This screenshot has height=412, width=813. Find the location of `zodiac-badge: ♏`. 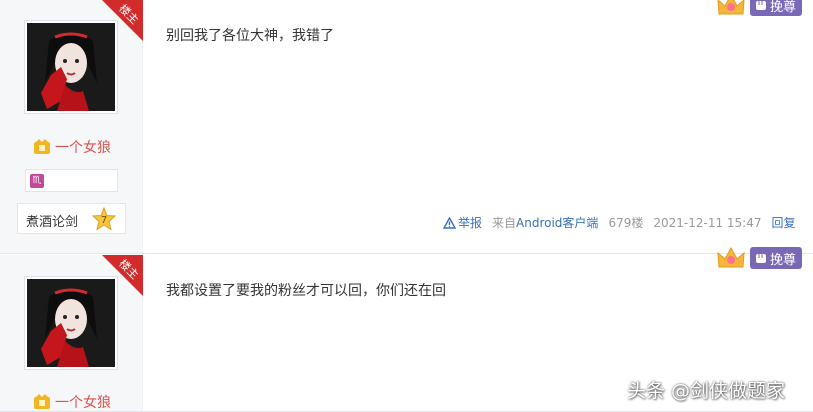

zodiac-badge: ♏ is located at coordinates (71, 180).